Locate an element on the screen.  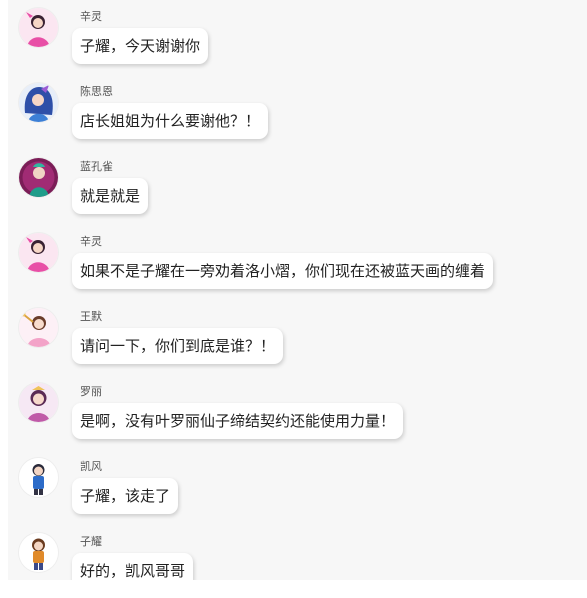
sender-name: 罗丽 is located at coordinates (91, 391).